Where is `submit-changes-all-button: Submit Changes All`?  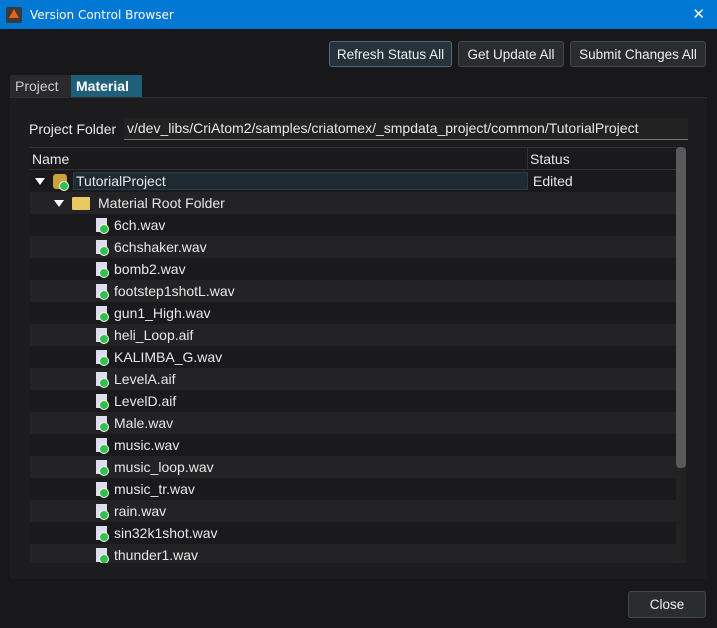
submit-changes-all-button: Submit Changes All is located at coordinates (638, 54).